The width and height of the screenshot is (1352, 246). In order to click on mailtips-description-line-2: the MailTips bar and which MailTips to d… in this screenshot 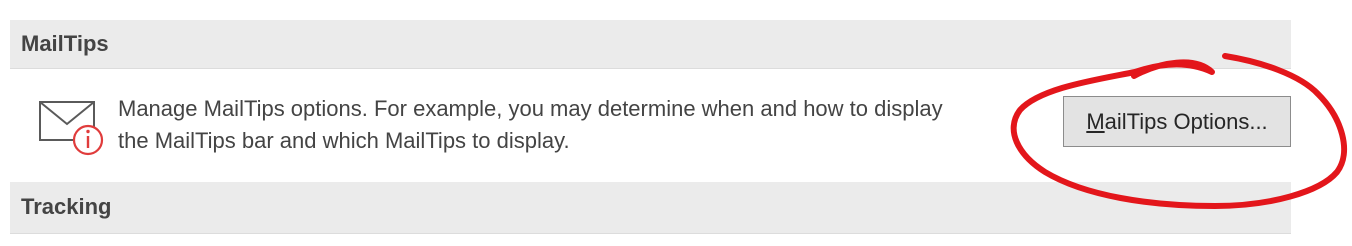, I will do `click(344, 140)`.